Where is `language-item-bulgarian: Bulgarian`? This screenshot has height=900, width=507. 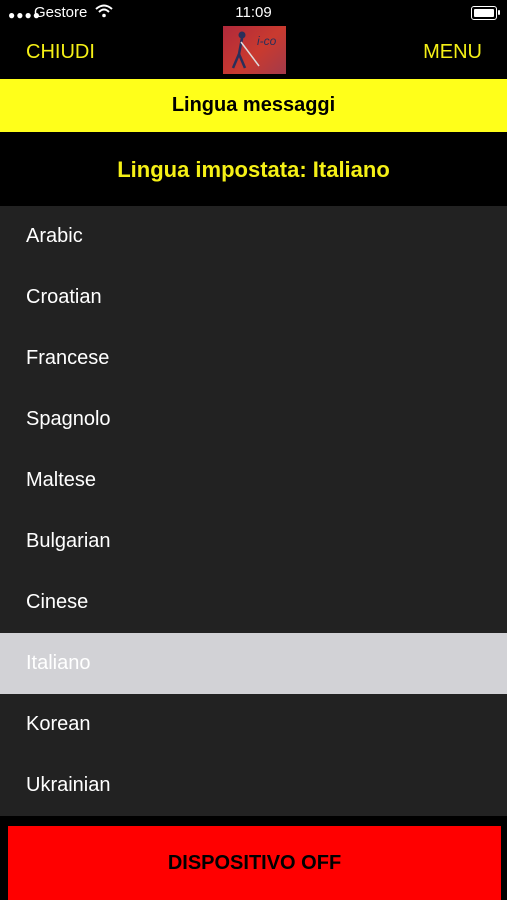 language-item-bulgarian: Bulgarian is located at coordinates (253, 541).